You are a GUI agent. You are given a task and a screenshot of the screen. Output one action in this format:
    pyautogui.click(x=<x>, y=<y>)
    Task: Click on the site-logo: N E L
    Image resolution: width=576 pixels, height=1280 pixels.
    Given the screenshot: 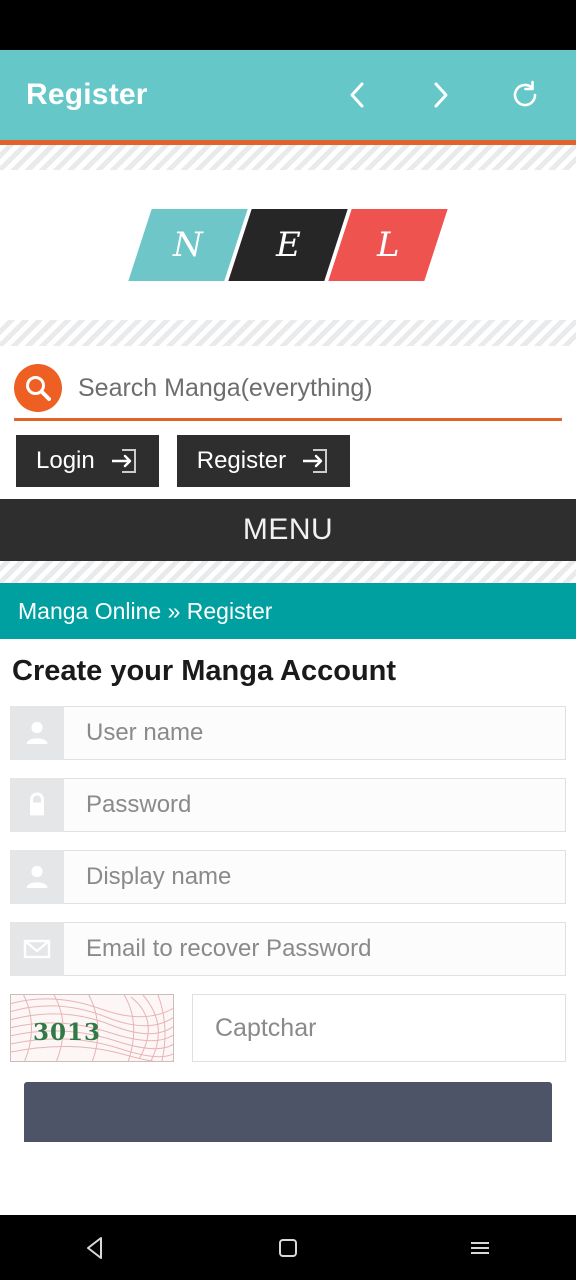 What is the action you would take?
    pyautogui.click(x=288, y=245)
    